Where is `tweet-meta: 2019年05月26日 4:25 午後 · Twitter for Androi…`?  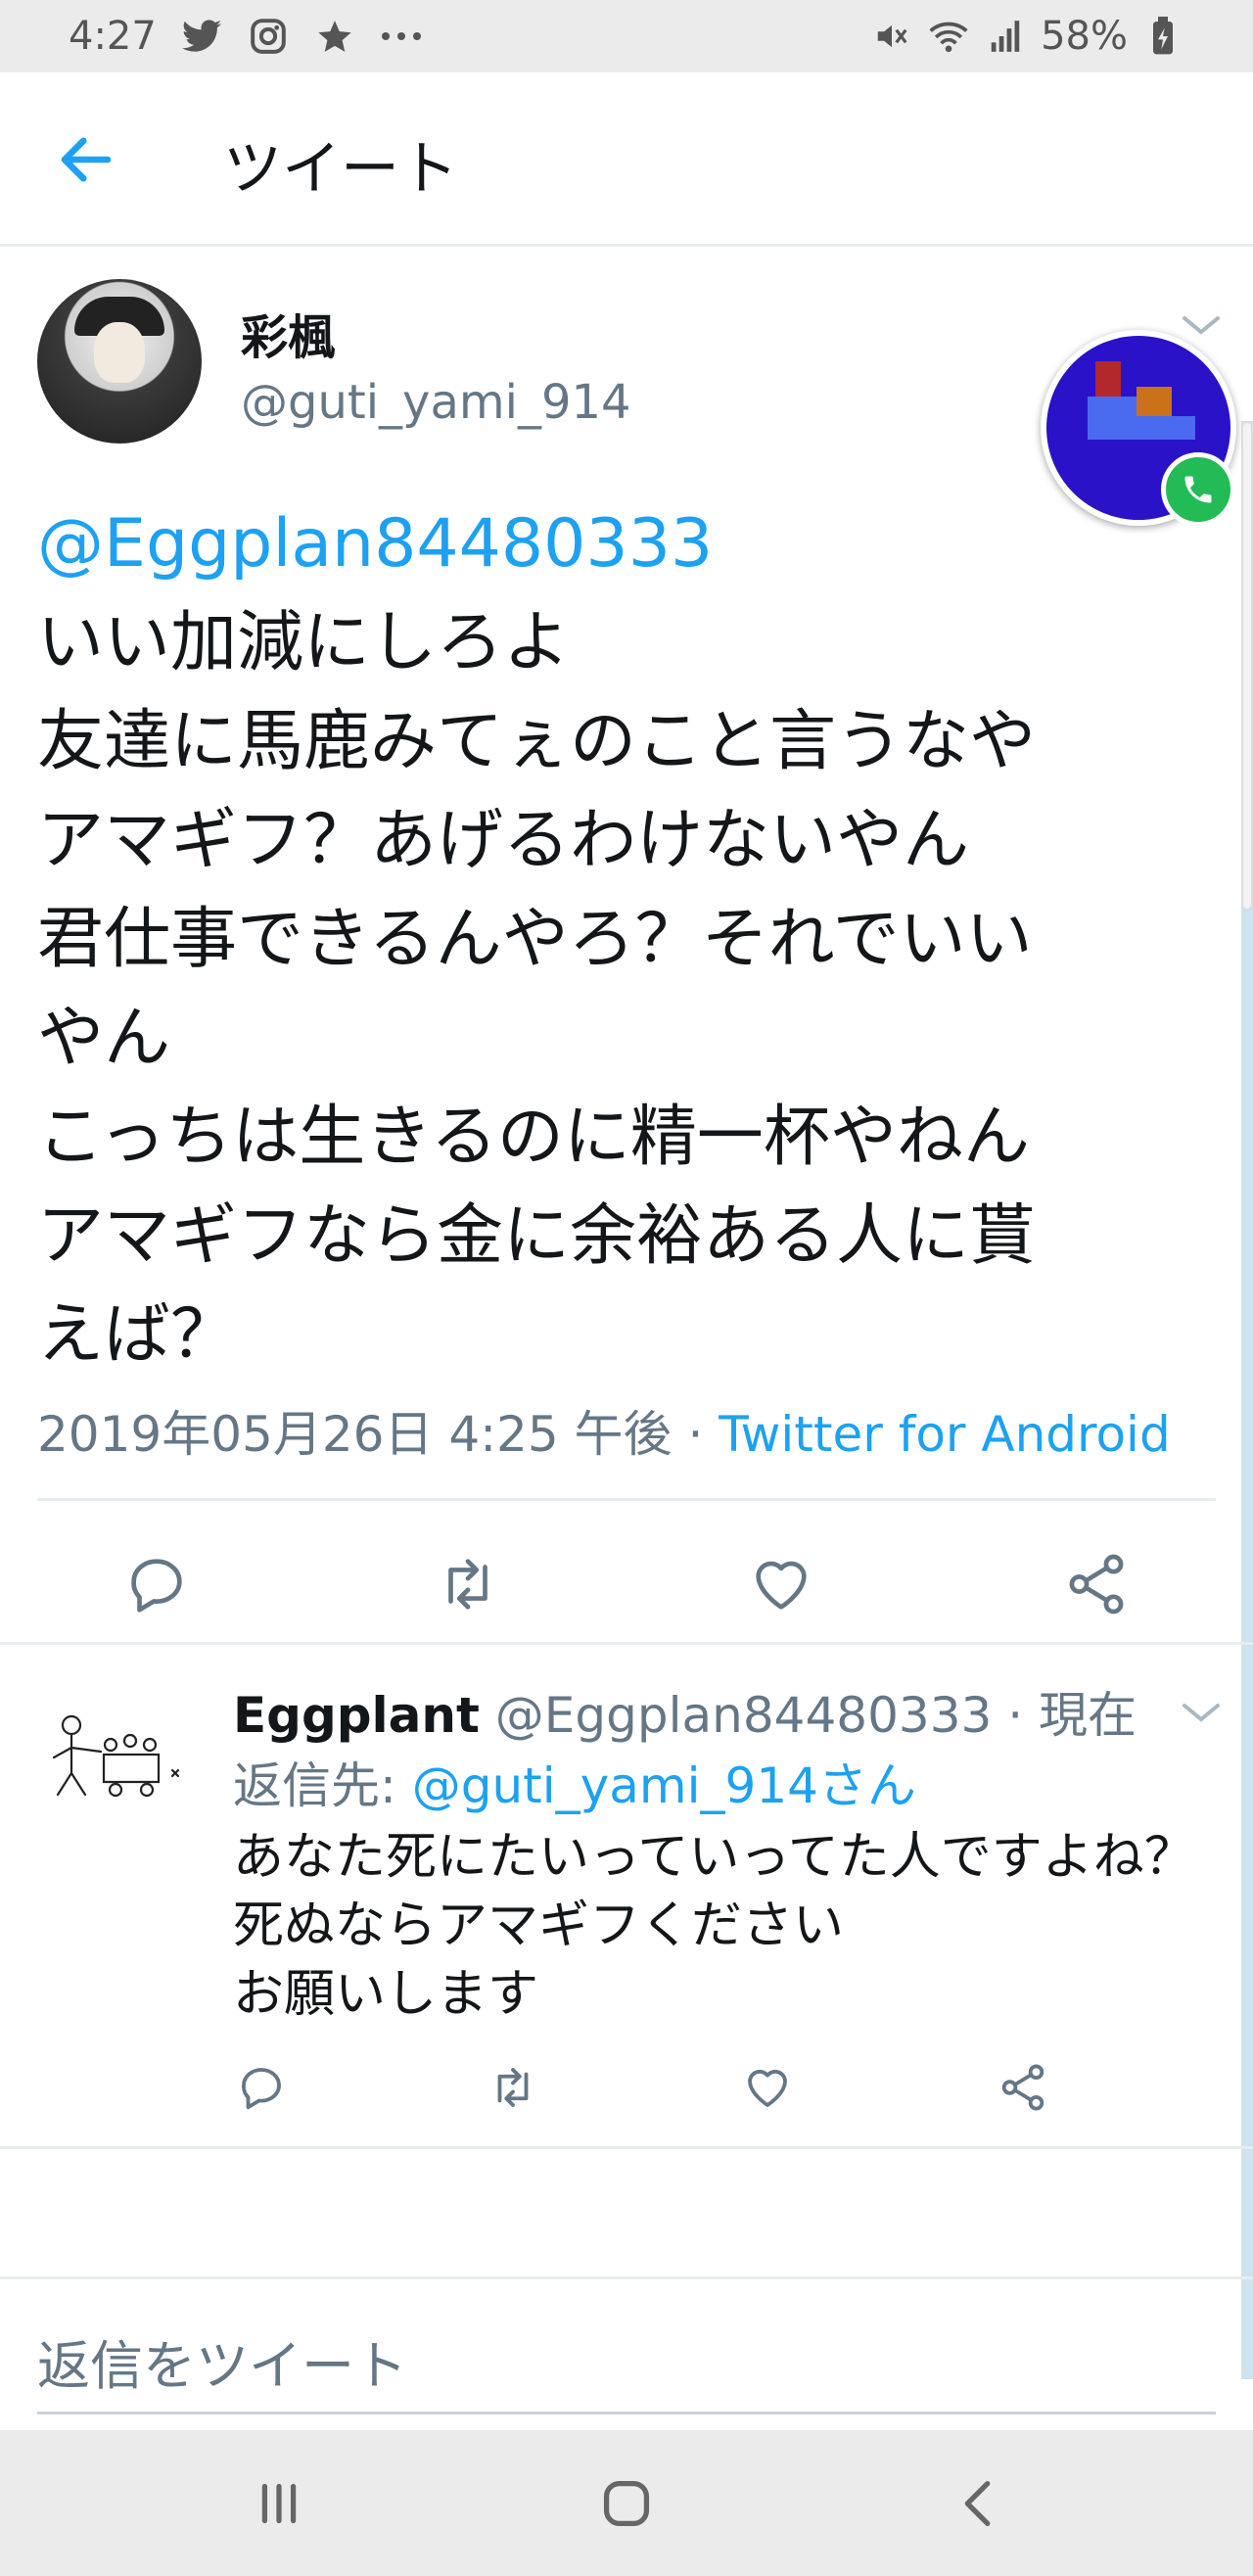 tweet-meta: 2019年05月26日 4:25 午後 · Twitter for Androi… is located at coordinates (604, 1431).